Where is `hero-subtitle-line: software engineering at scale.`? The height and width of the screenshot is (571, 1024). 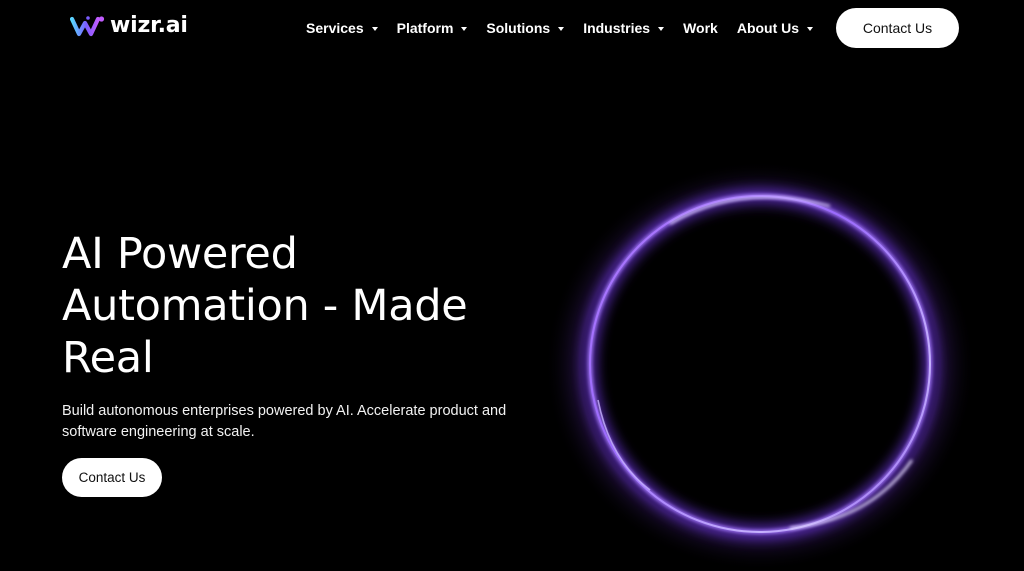 hero-subtitle-line: software engineering at scale. is located at coordinates (158, 432).